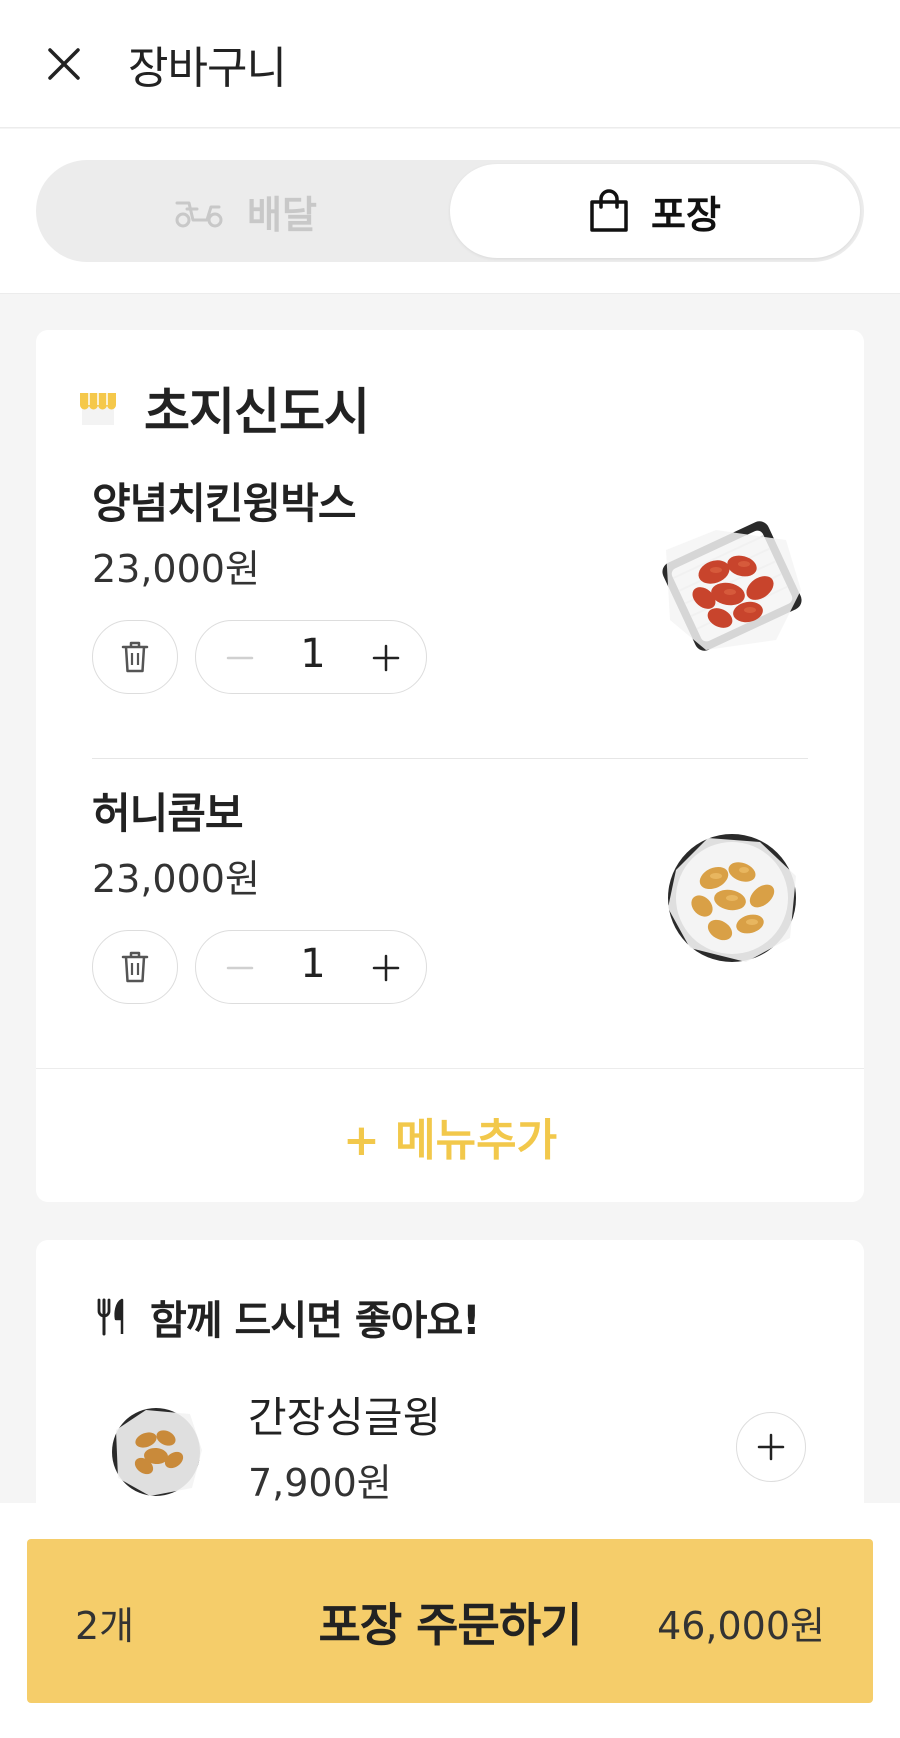 Image resolution: width=900 pixels, height=1738 pixels. Describe the element at coordinates (686, 214) in the screenshot. I see `tab-takeout-label: 포장` at that location.